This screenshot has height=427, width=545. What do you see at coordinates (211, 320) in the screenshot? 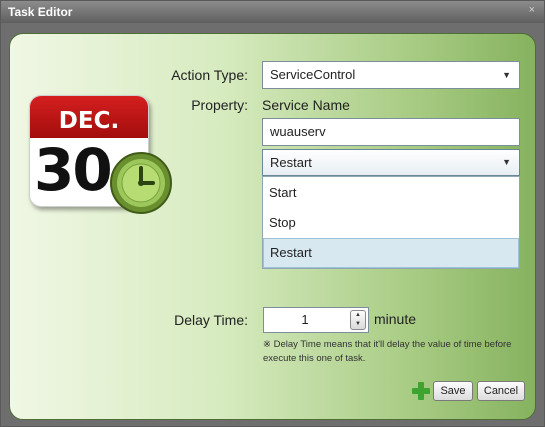
I see `delay-time-label: Delay Time:` at bounding box center [211, 320].